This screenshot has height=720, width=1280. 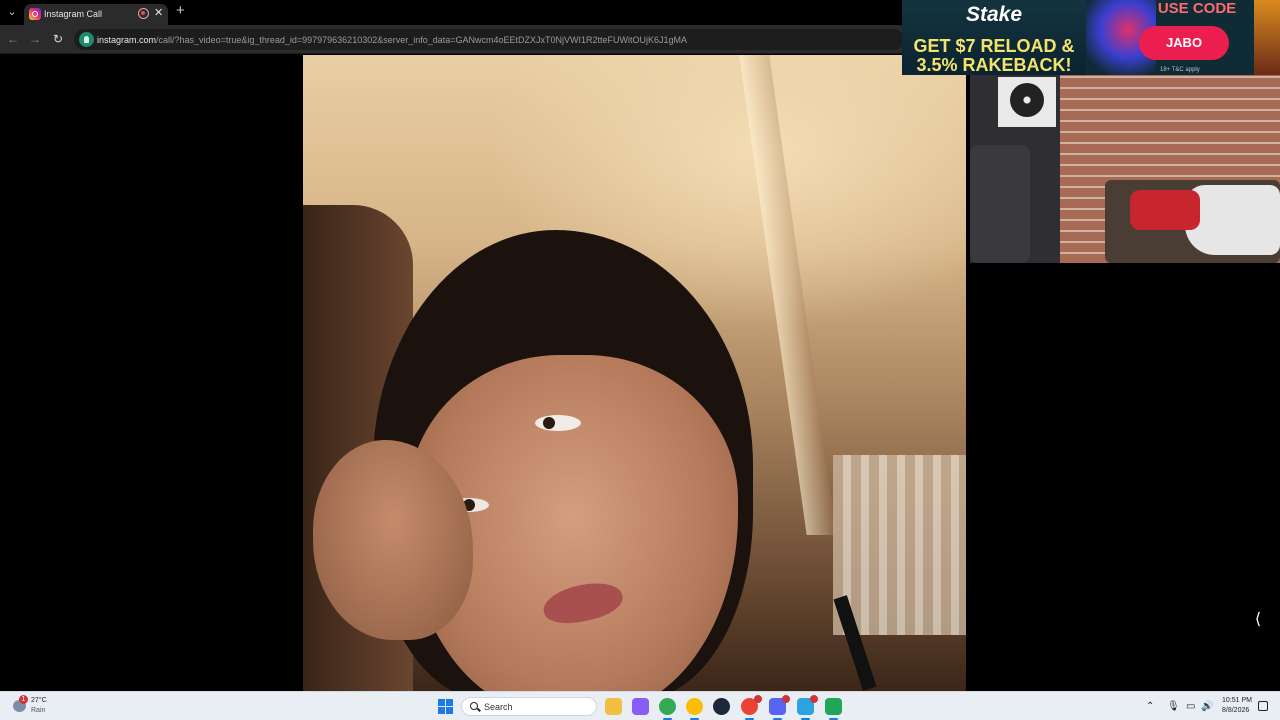 I want to click on tab-instagram-call: Instagram Call ✕, so click(x=96, y=14).